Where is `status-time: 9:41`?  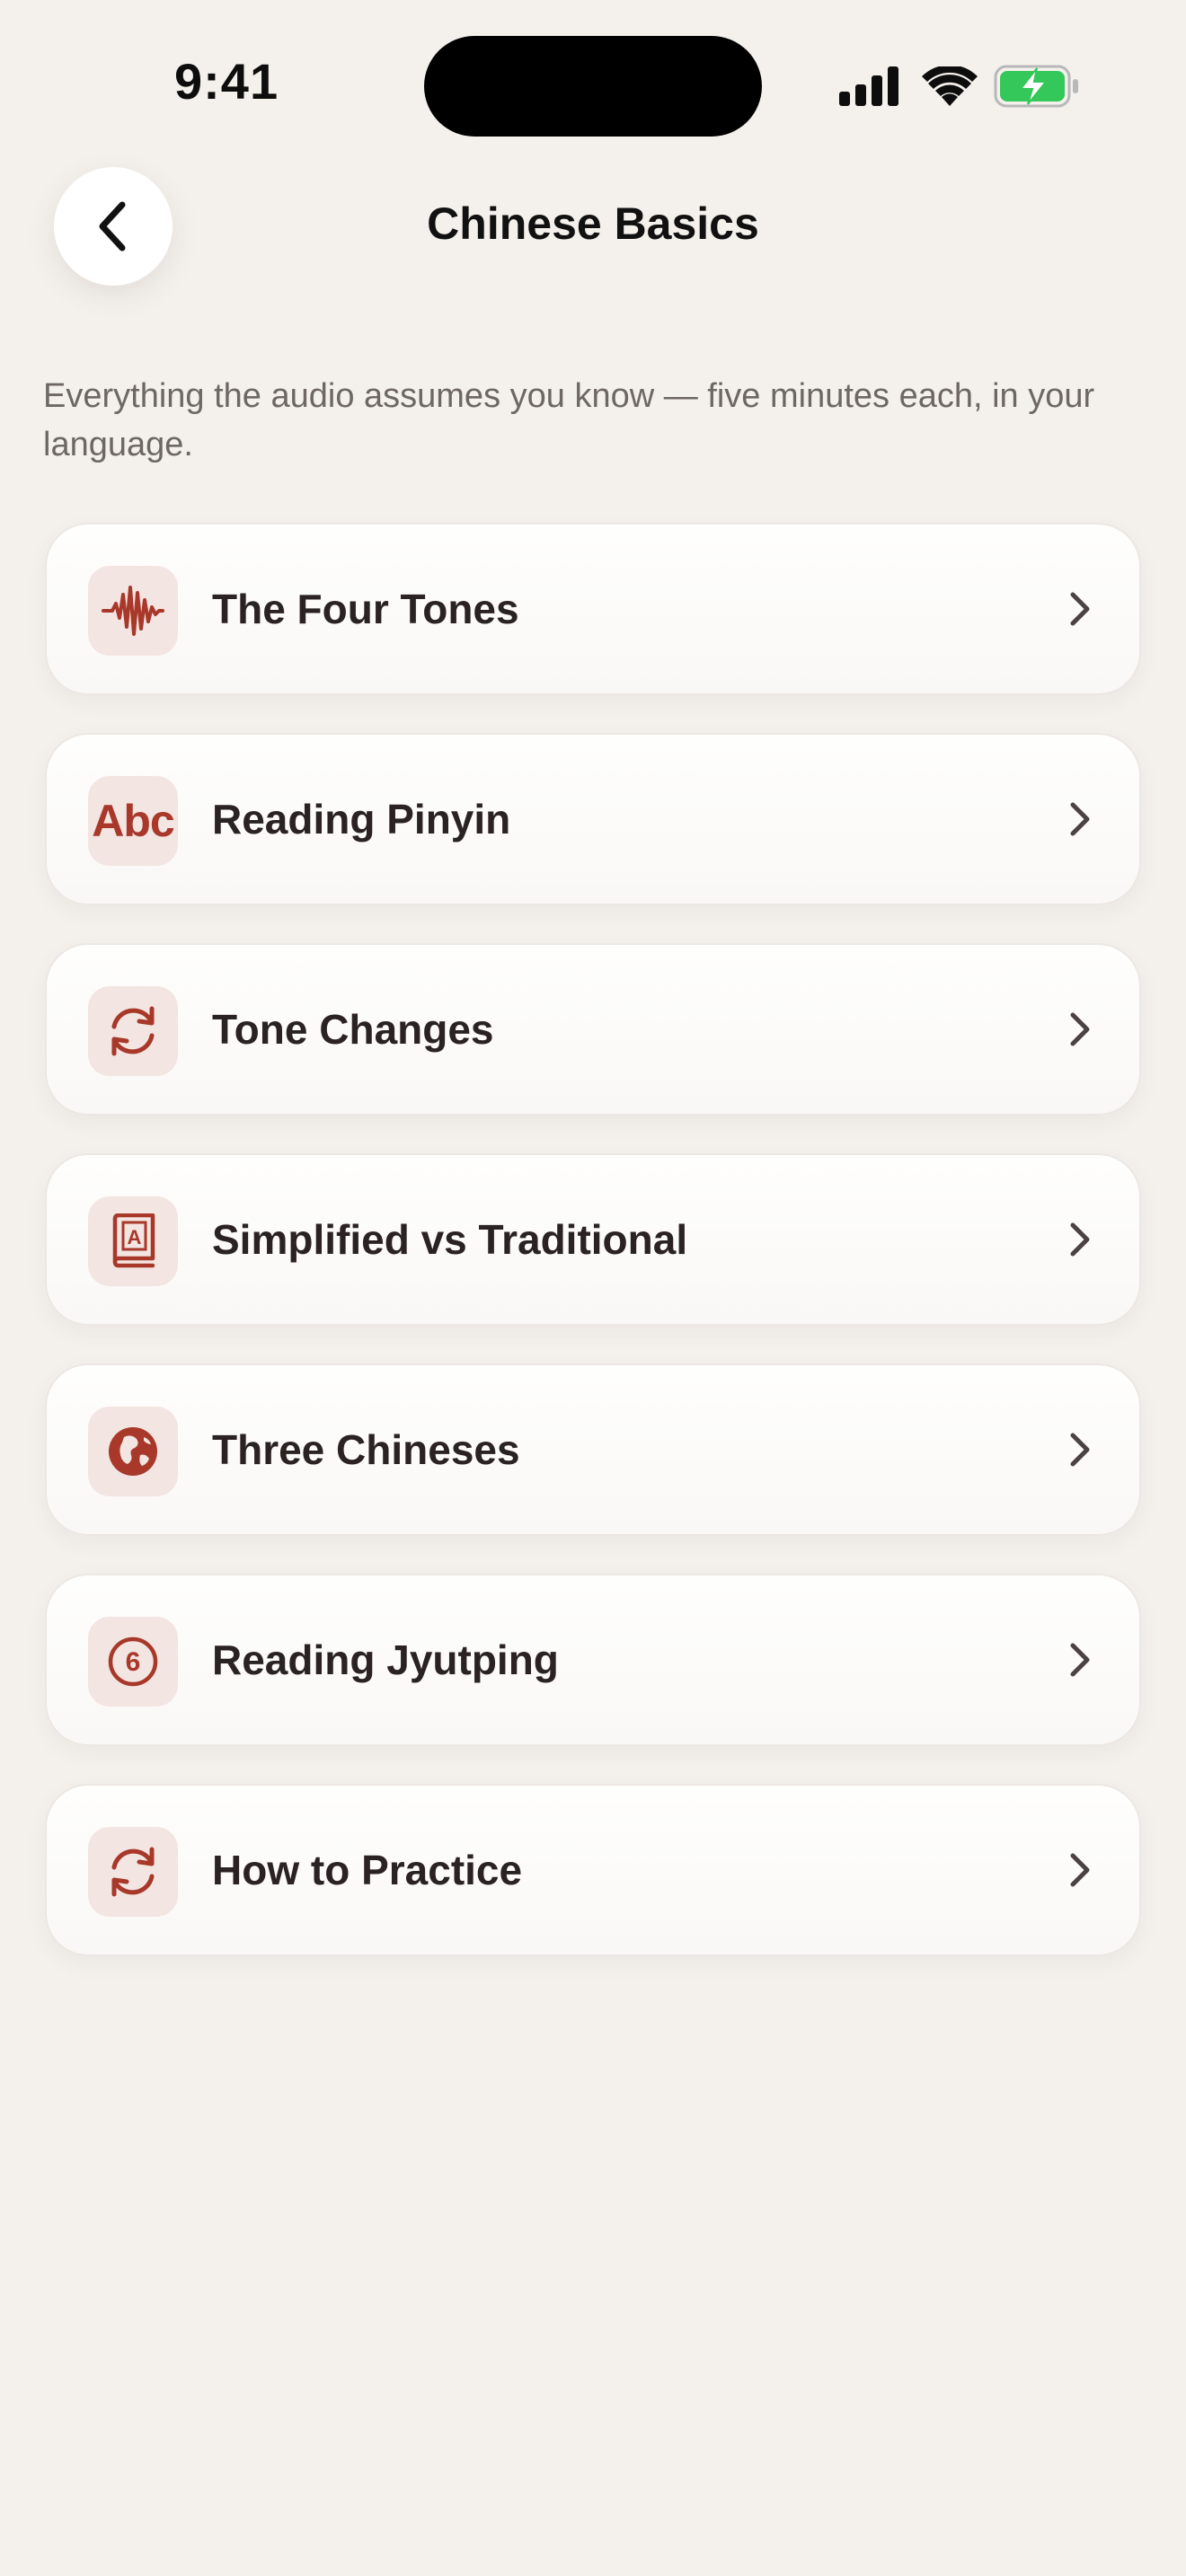
status-time: 9:41 is located at coordinates (226, 81).